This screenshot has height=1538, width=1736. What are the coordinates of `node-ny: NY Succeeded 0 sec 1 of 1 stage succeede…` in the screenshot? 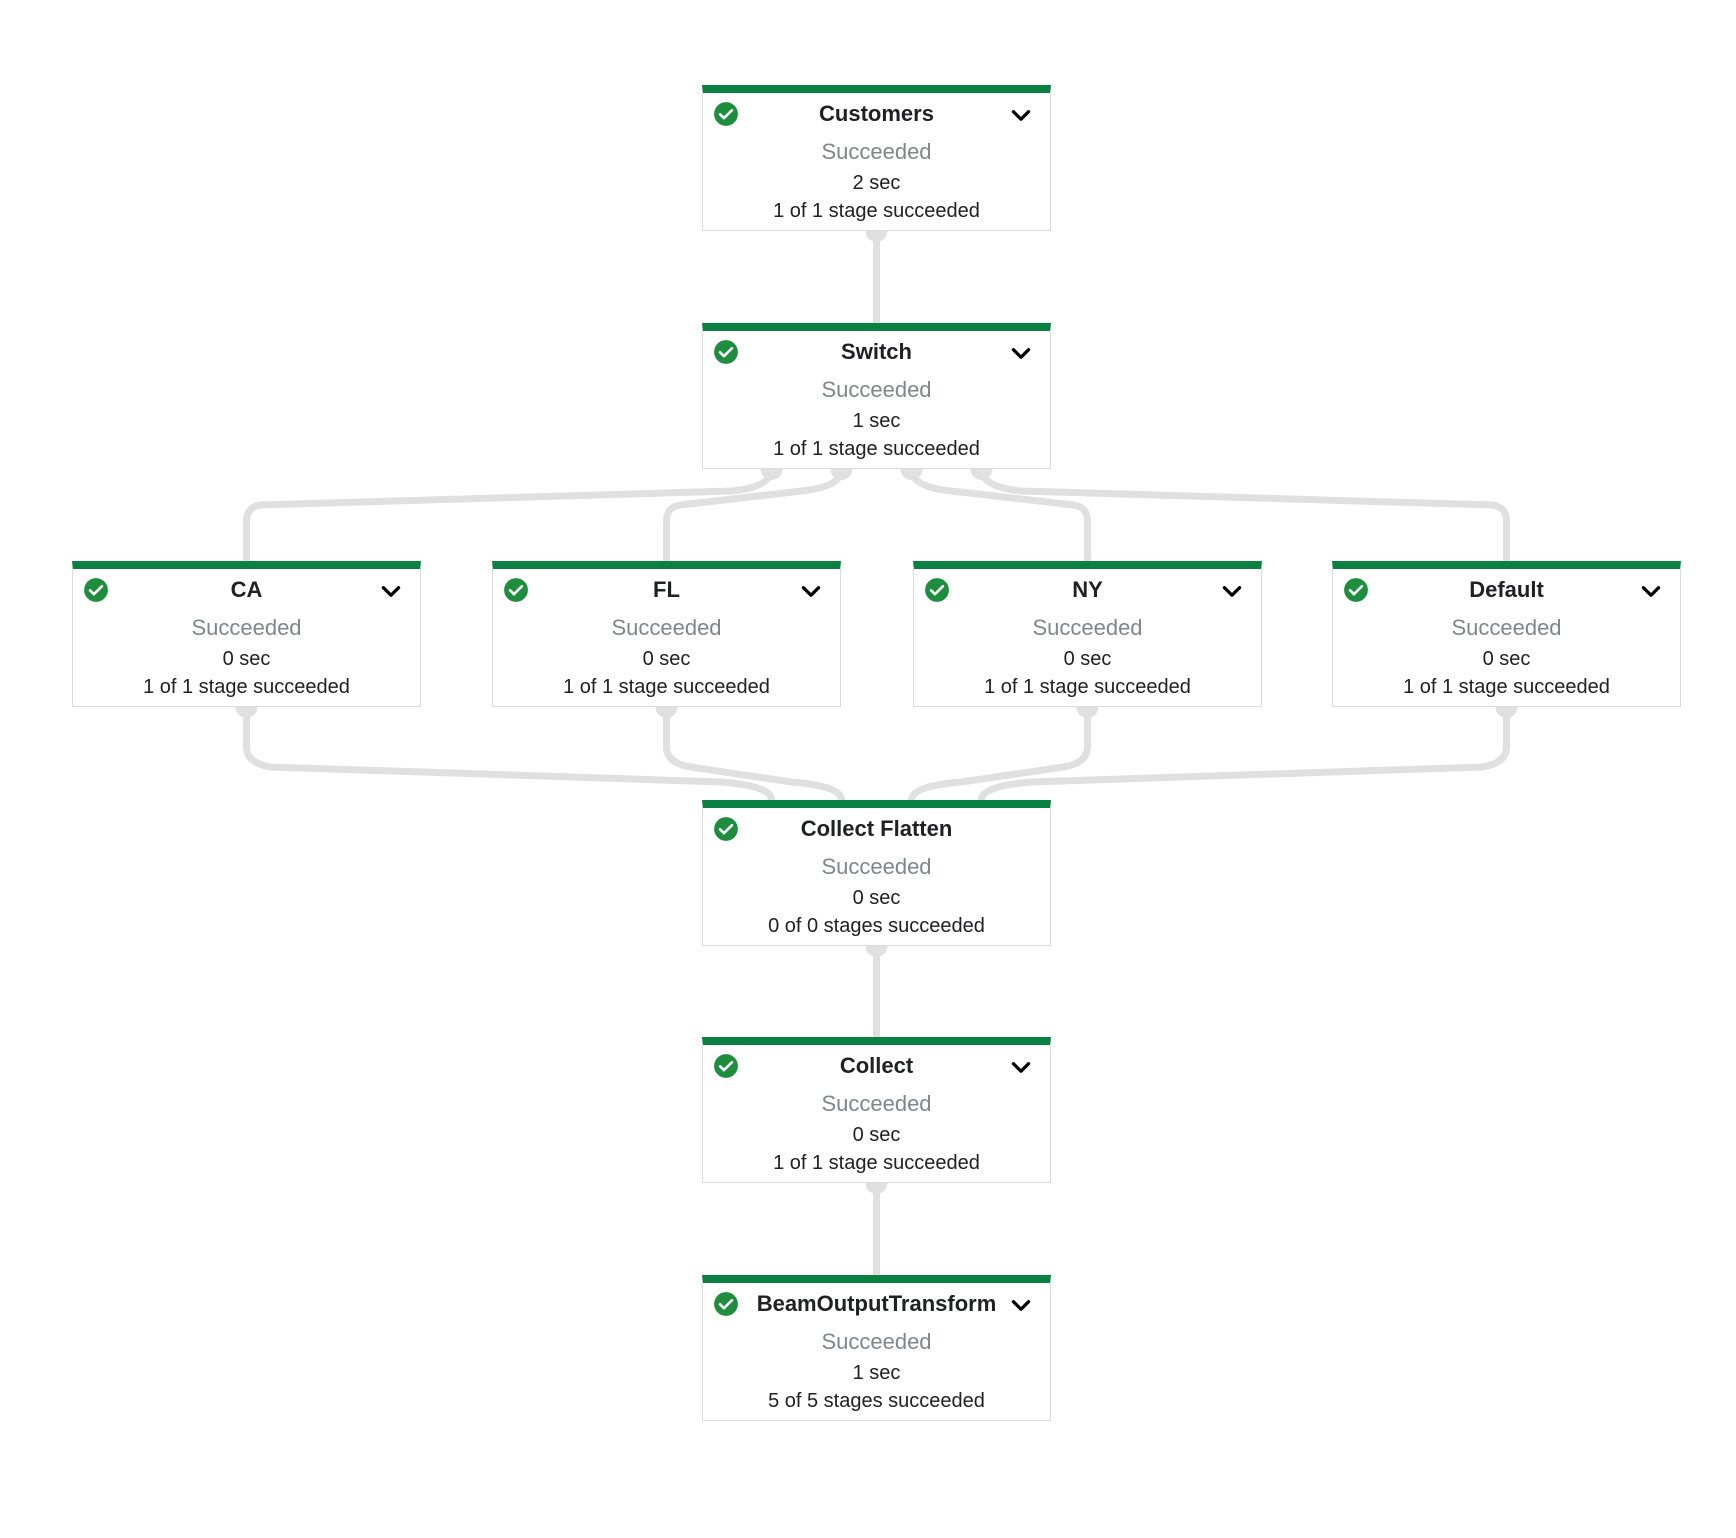 It's located at (1087, 634).